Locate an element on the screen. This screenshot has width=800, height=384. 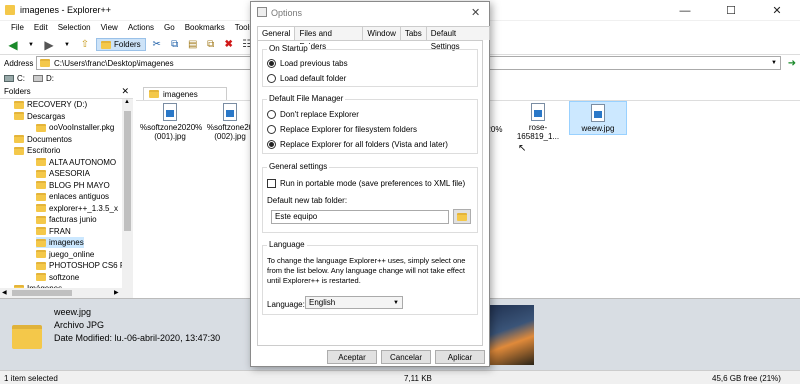
tree-item: imagenes is located at coordinates (60, 242).